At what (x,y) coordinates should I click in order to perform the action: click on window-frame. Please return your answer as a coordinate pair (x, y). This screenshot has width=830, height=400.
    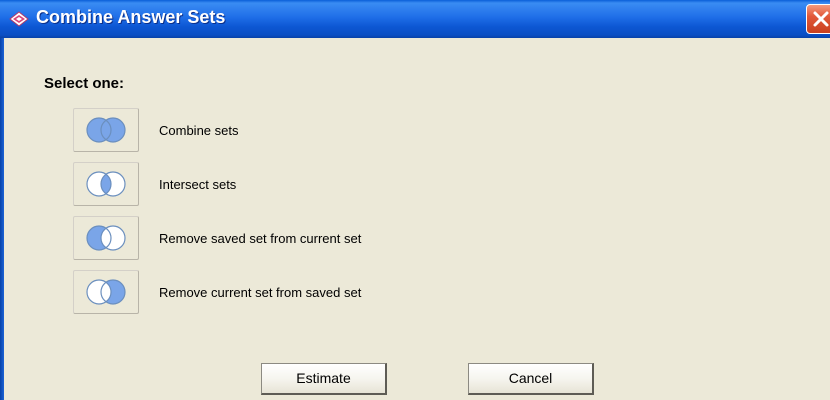
    Looking at the image, I should click on (2, 219).